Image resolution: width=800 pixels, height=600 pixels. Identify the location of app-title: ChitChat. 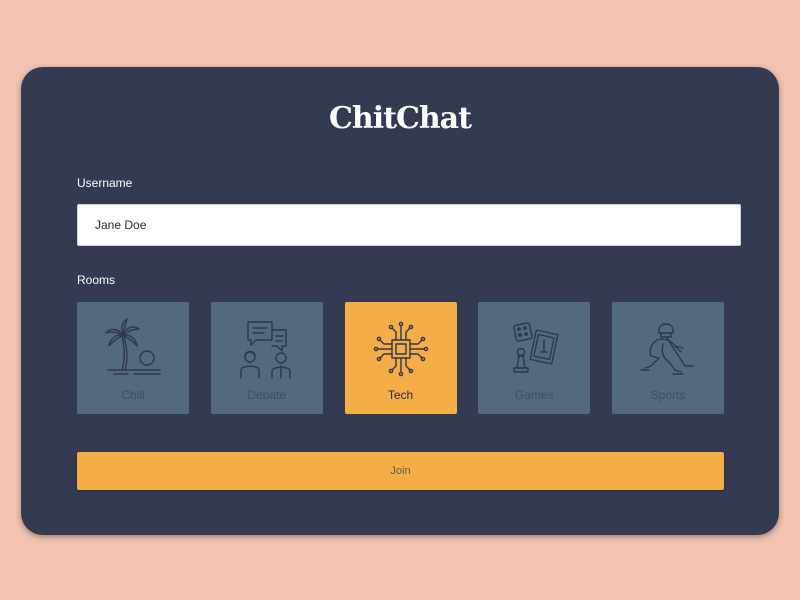
(400, 118).